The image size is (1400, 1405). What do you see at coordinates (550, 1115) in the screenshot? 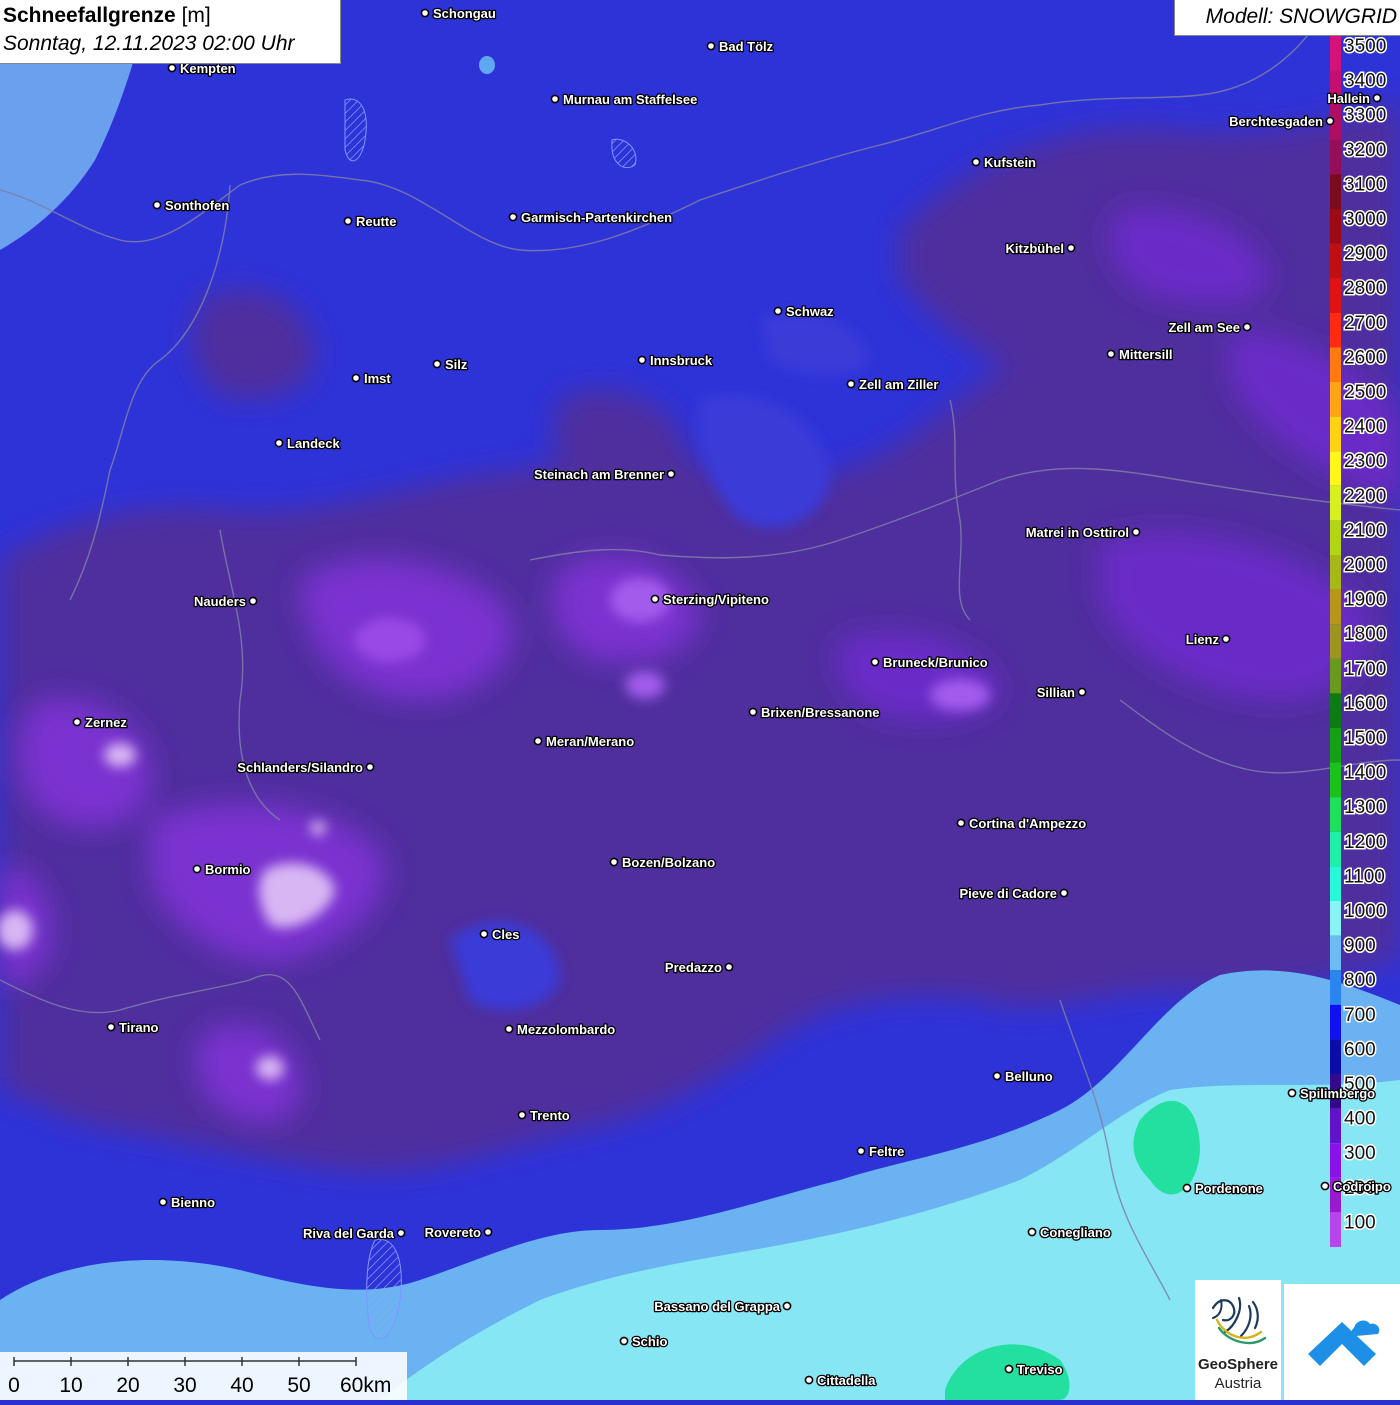
I see `city-label: Trento` at bounding box center [550, 1115].